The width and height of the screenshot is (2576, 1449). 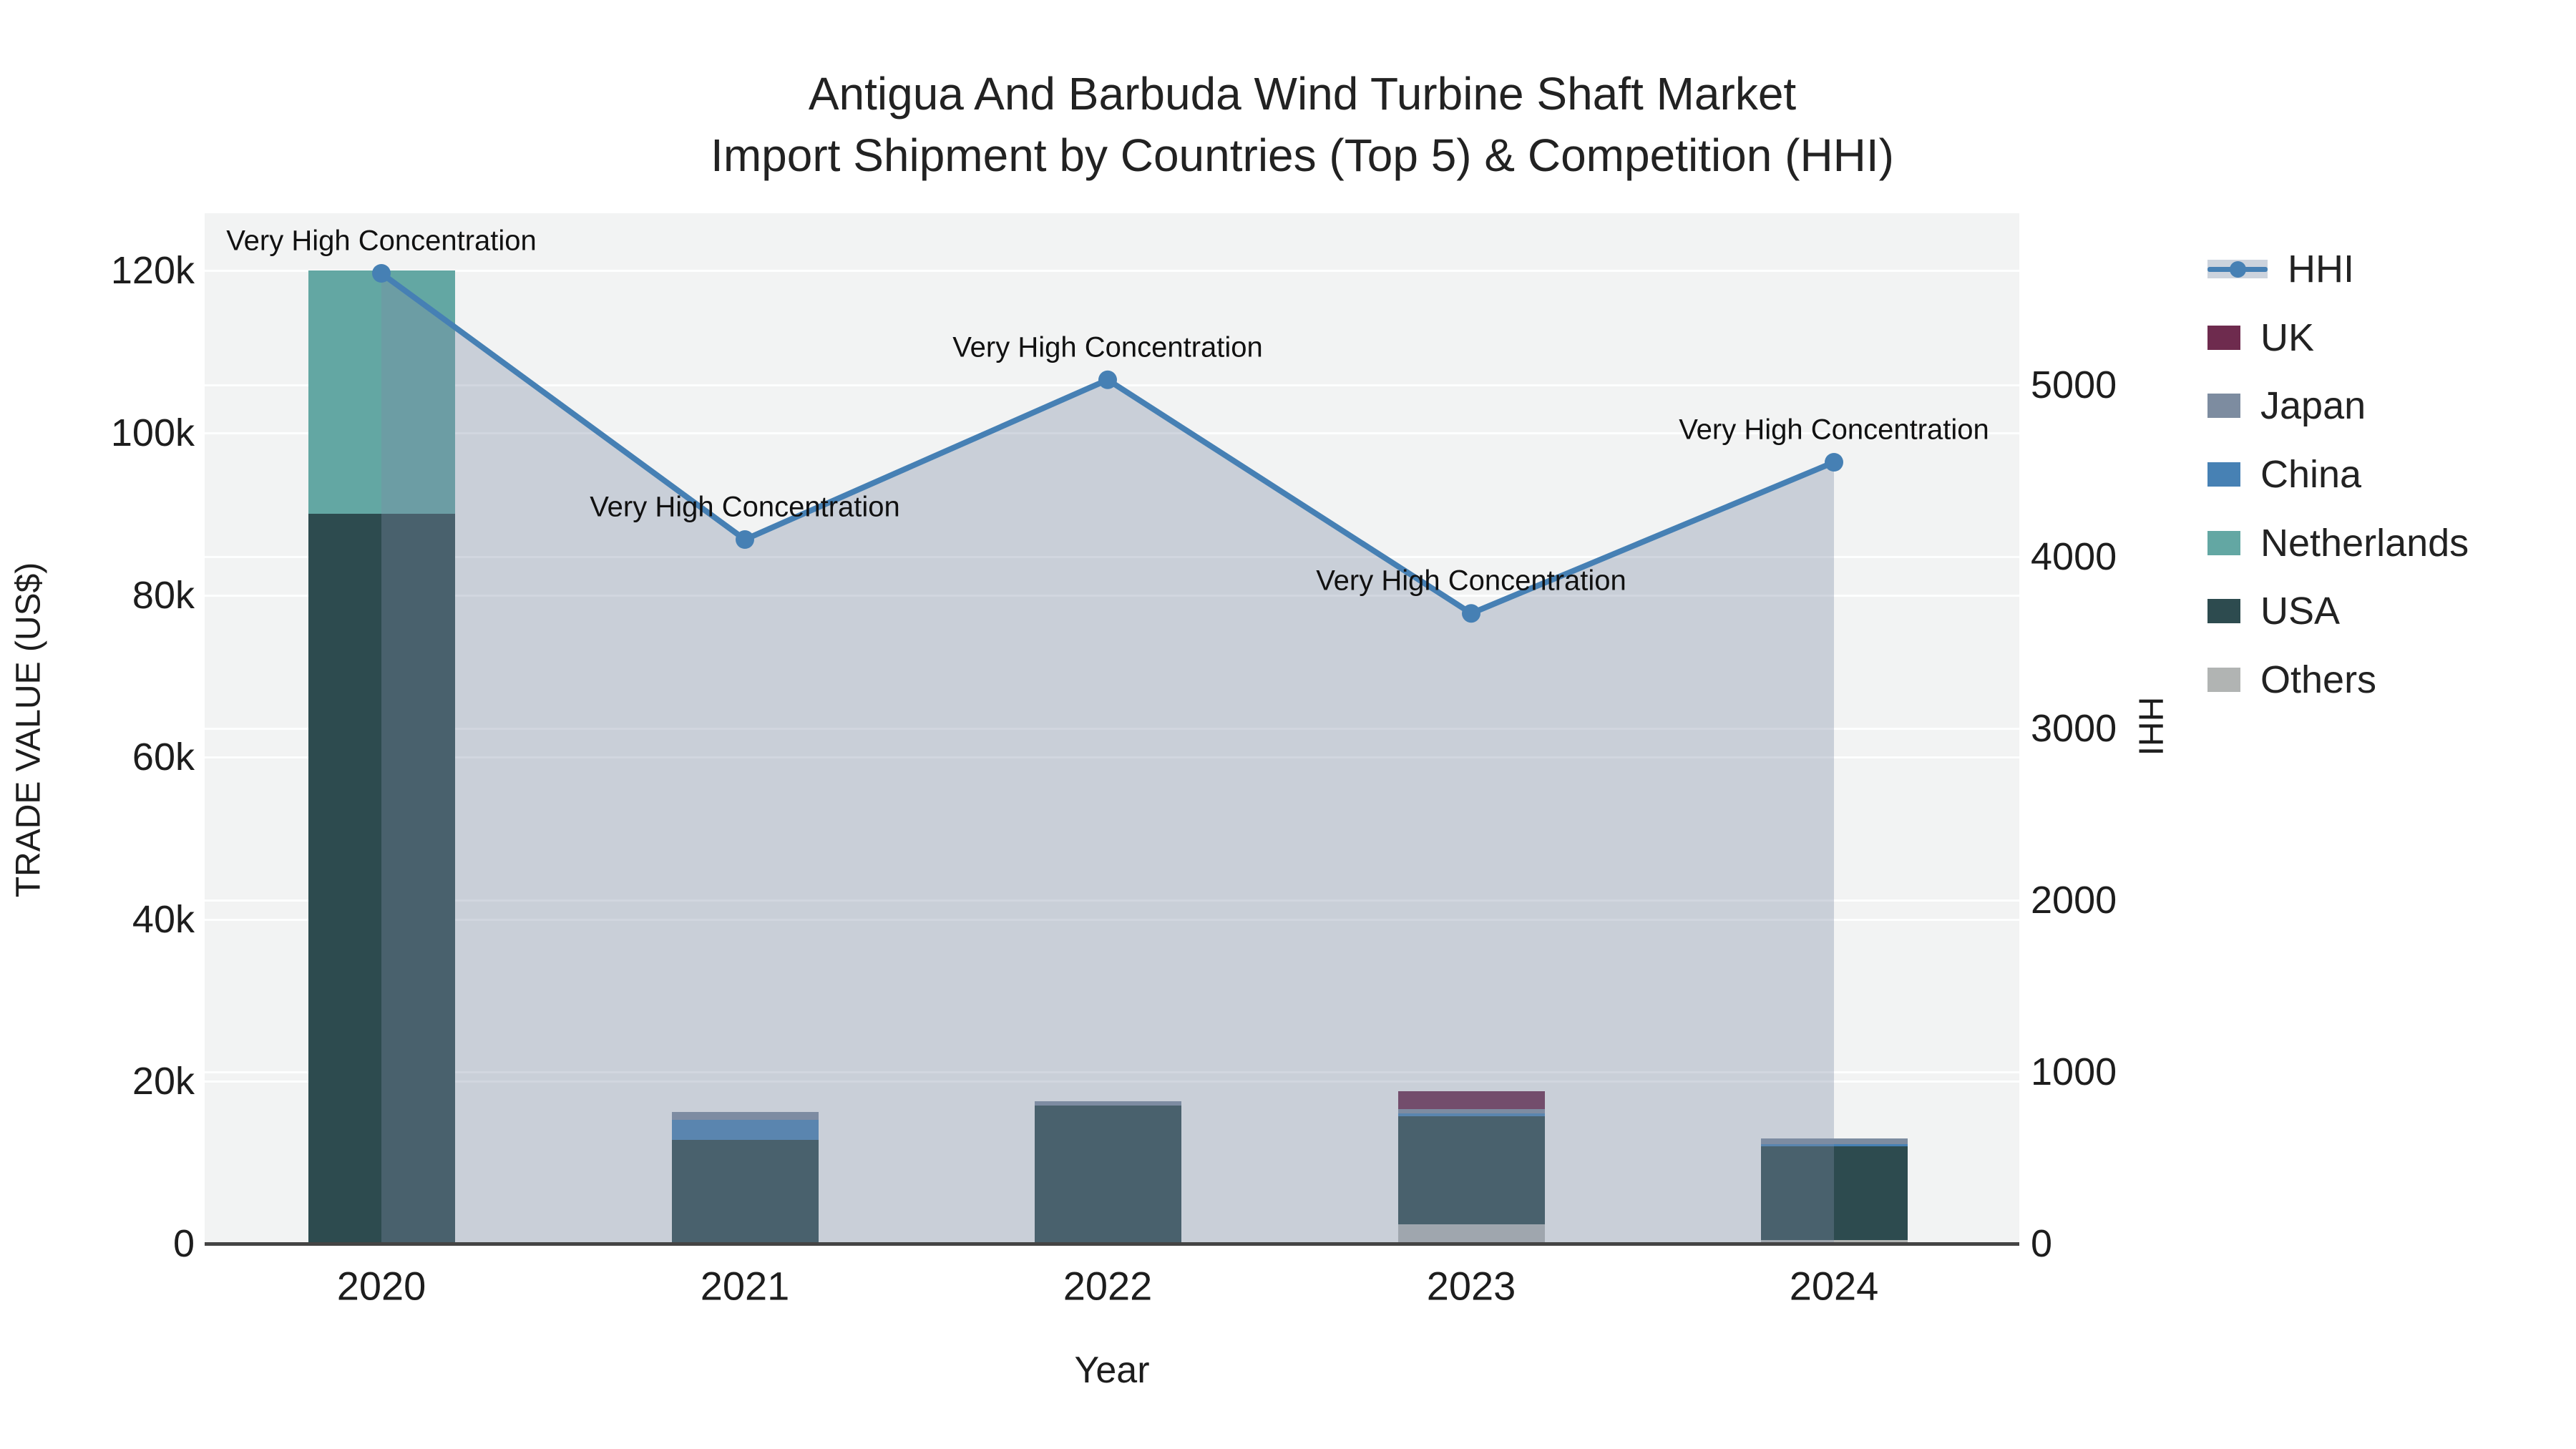 What do you see at coordinates (152, 271) in the screenshot?
I see `y-left-tick-120k: 120k` at bounding box center [152, 271].